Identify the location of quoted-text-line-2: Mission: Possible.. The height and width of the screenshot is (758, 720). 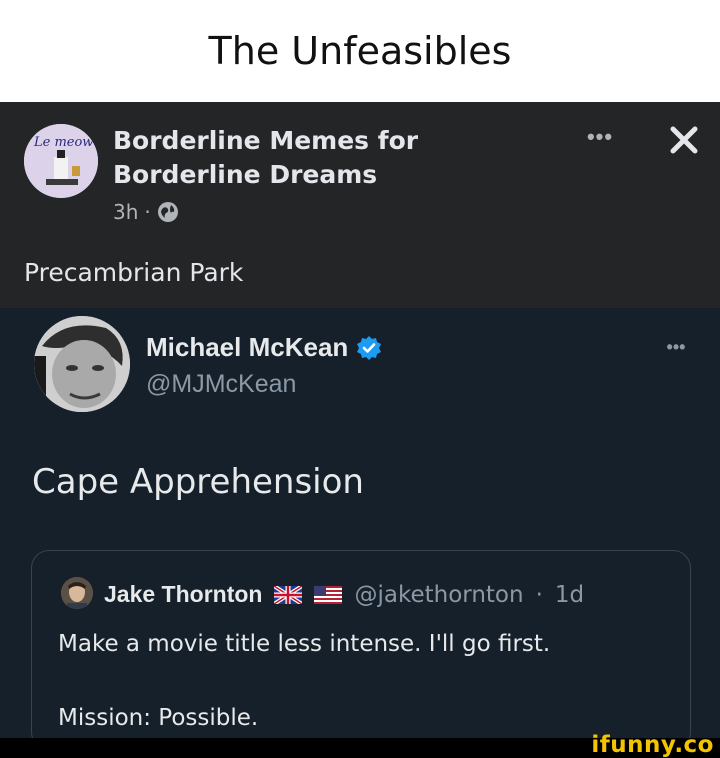
(158, 718).